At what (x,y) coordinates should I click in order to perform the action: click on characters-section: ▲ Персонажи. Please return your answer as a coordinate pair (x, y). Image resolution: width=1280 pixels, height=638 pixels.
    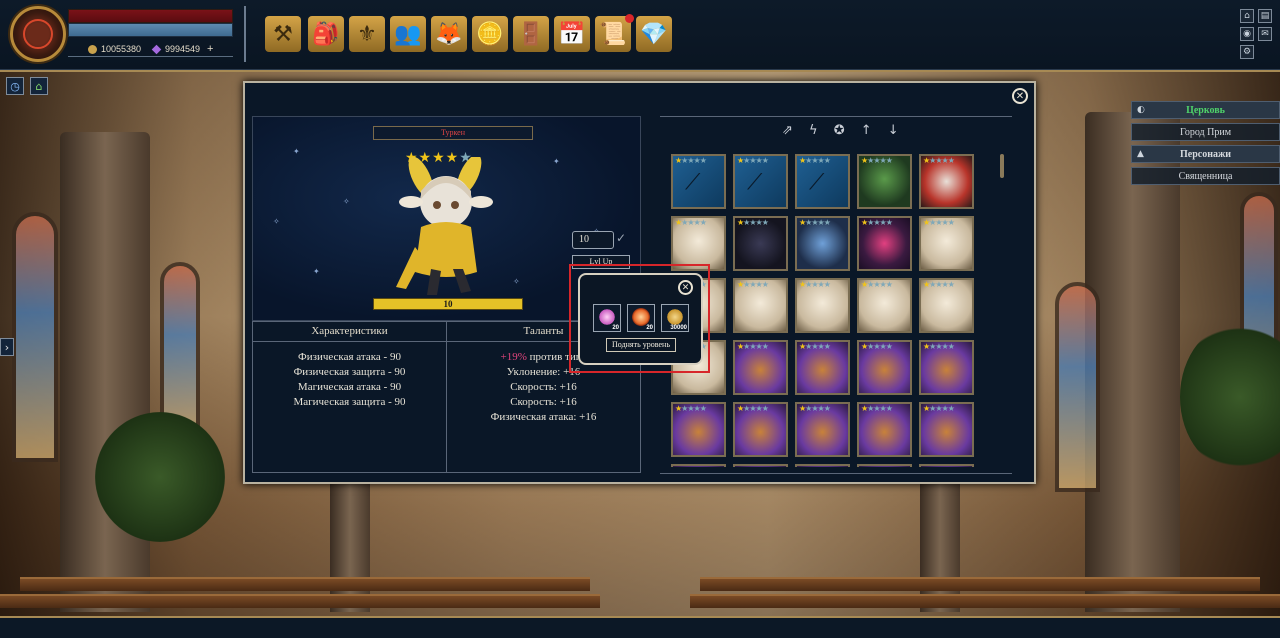
    Looking at the image, I should click on (1205, 154).